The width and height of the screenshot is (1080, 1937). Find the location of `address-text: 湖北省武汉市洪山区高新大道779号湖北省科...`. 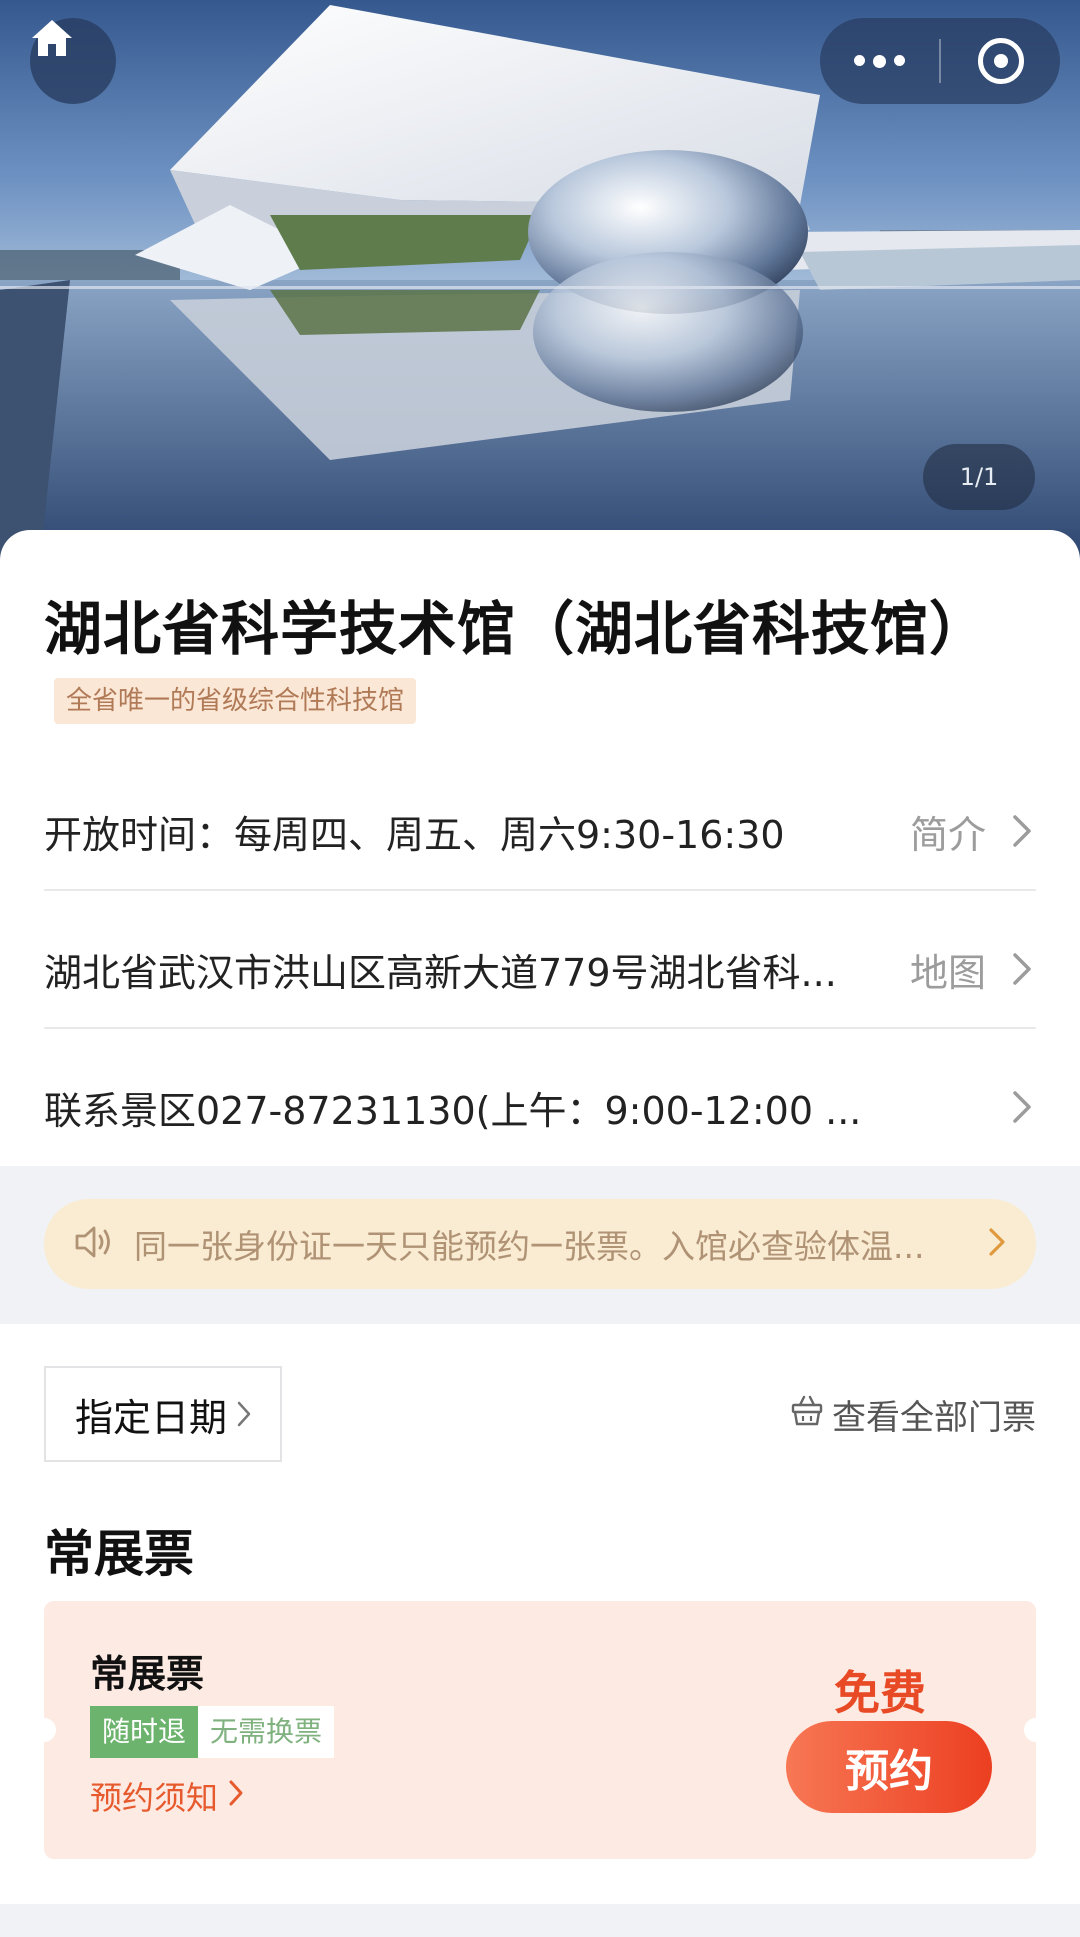

address-text: 湖北省武汉市洪山区高新大道779号湖北省科... is located at coordinates (440, 972).